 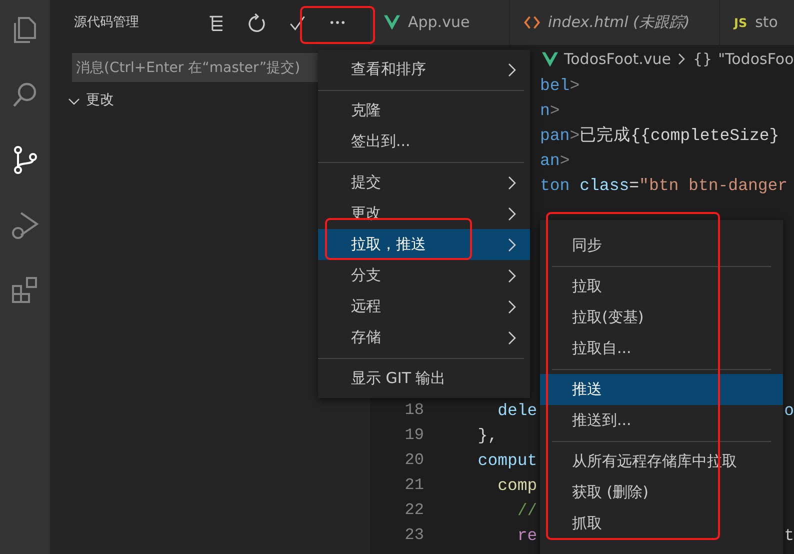 I want to click on line-number: 20, so click(x=414, y=460).